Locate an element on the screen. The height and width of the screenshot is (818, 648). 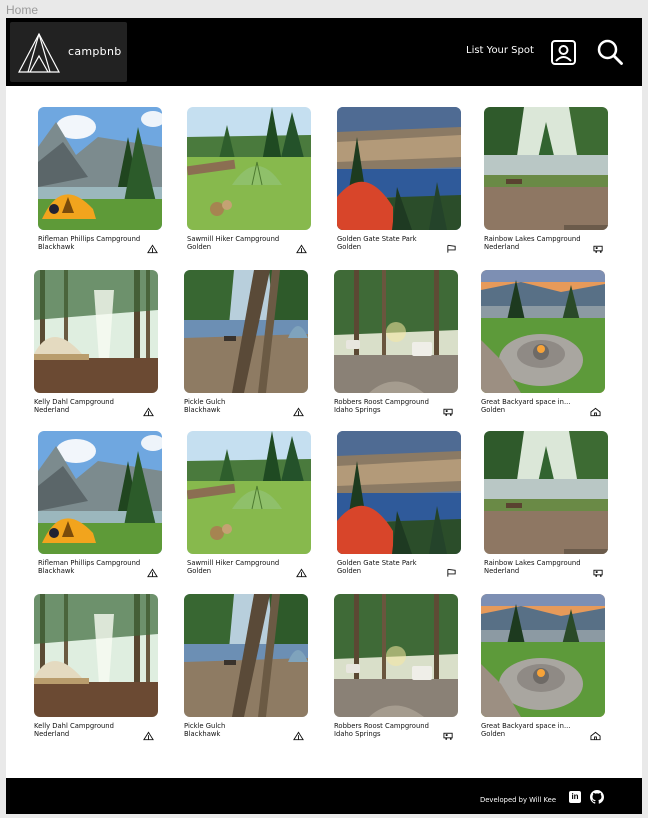
github-icon is located at coordinates (597, 797).